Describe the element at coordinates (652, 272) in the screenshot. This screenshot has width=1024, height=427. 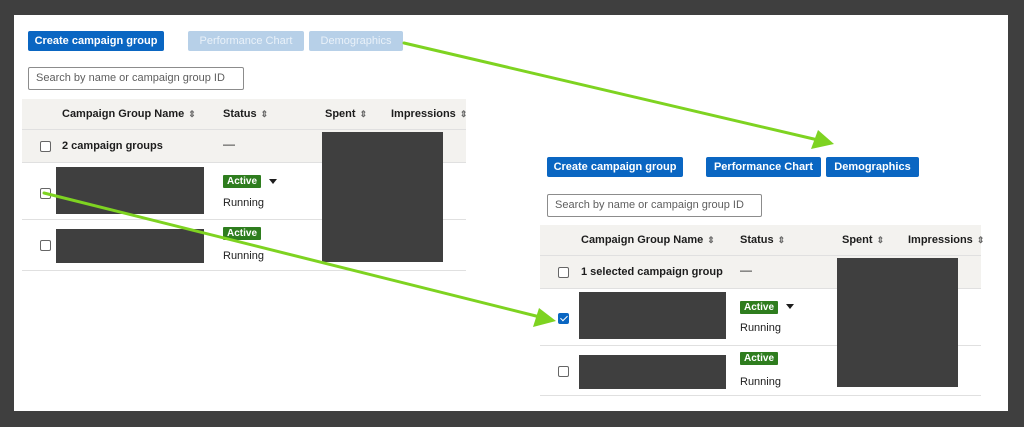
I see `summary-label: 1 selected campaign group` at that location.